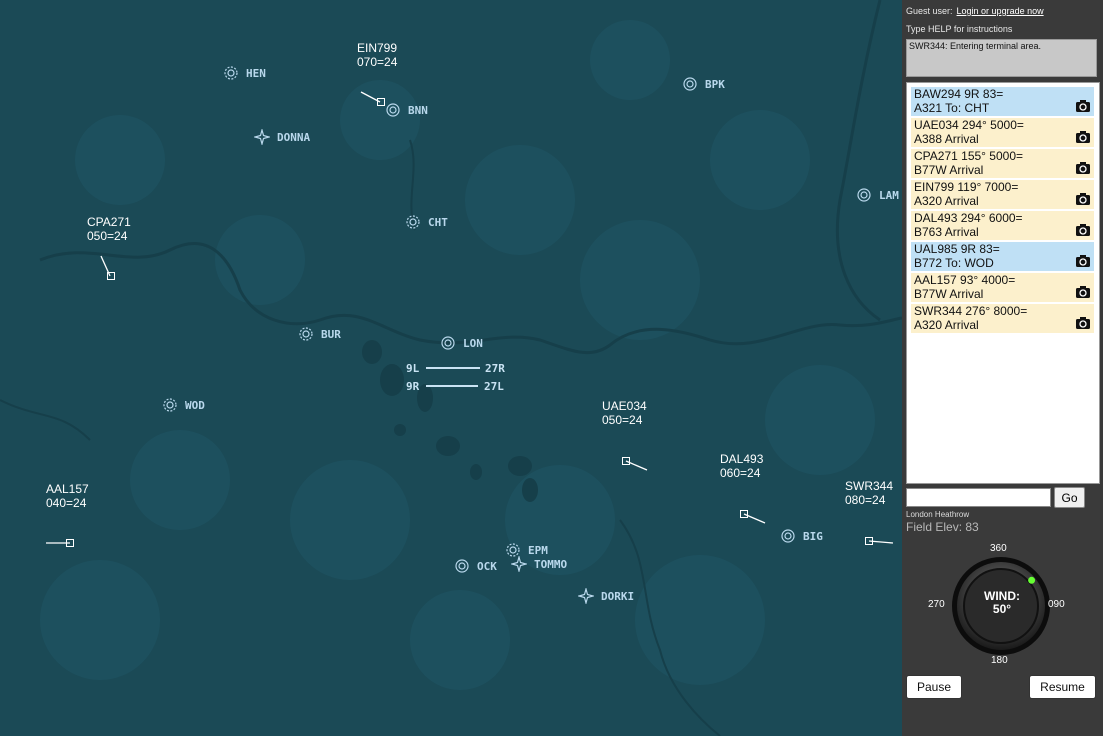 This screenshot has width=1103, height=736. I want to click on fix-hen: HEN, so click(244, 73).